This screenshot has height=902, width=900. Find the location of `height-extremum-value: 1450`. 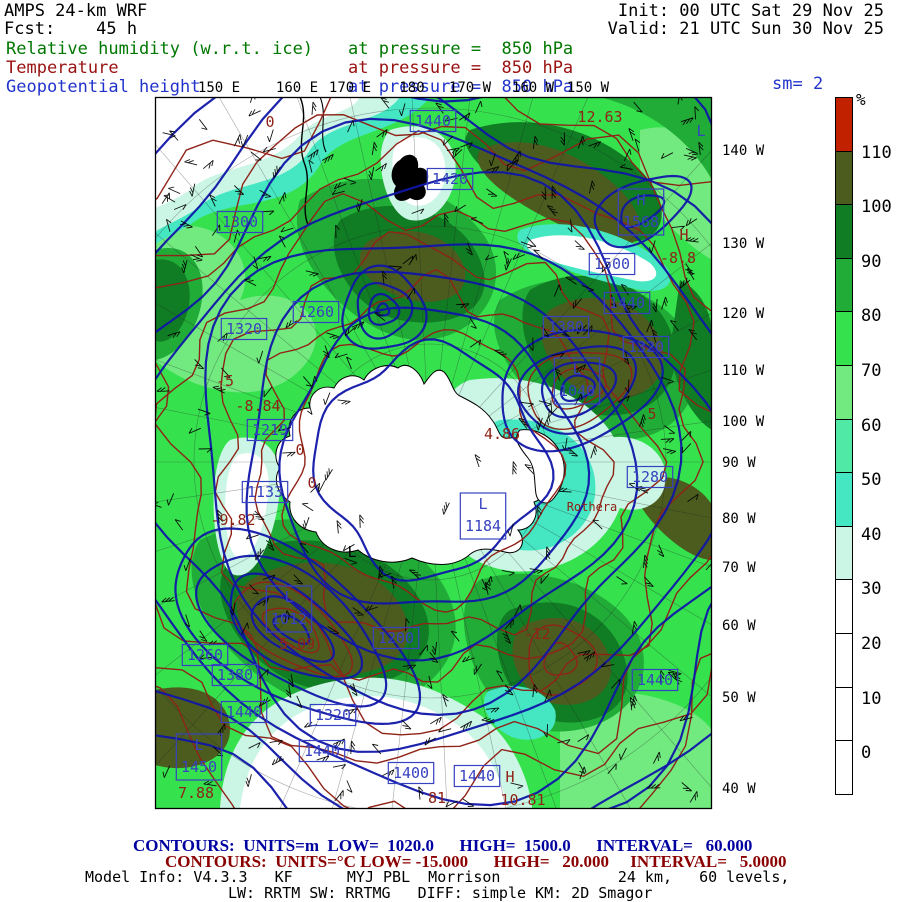

height-extremum-value: 1450 is located at coordinates (199, 767).